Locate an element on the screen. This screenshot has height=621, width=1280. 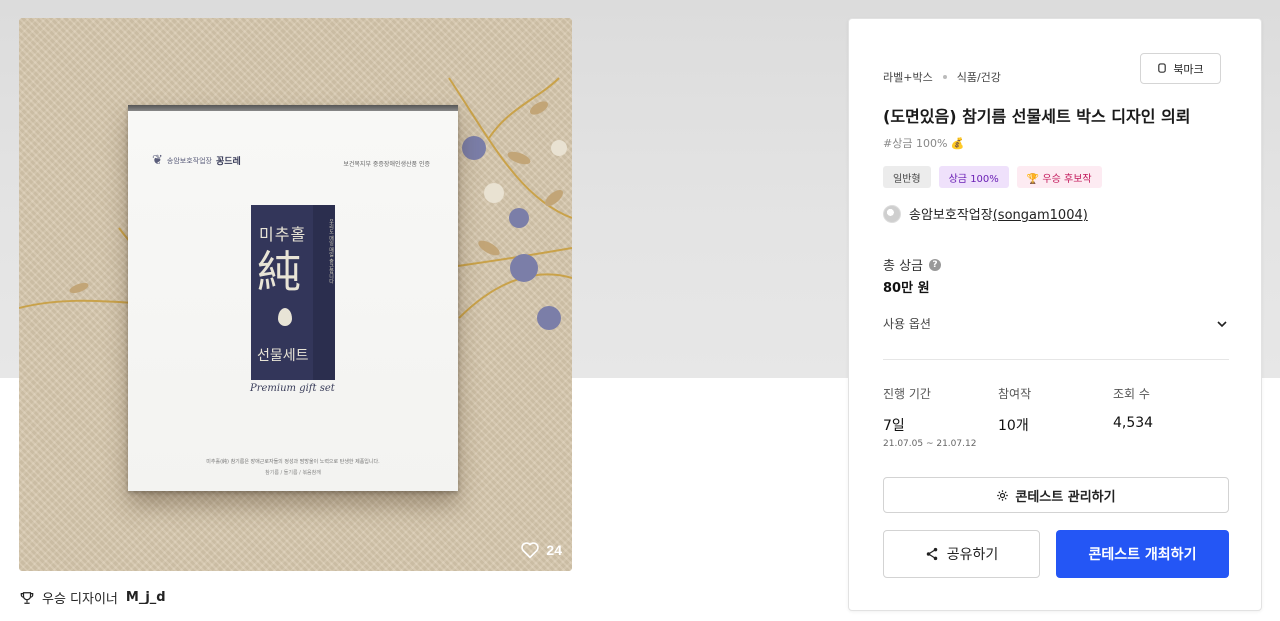
box-brand-text: 꽁드레 is located at coordinates (228, 162).